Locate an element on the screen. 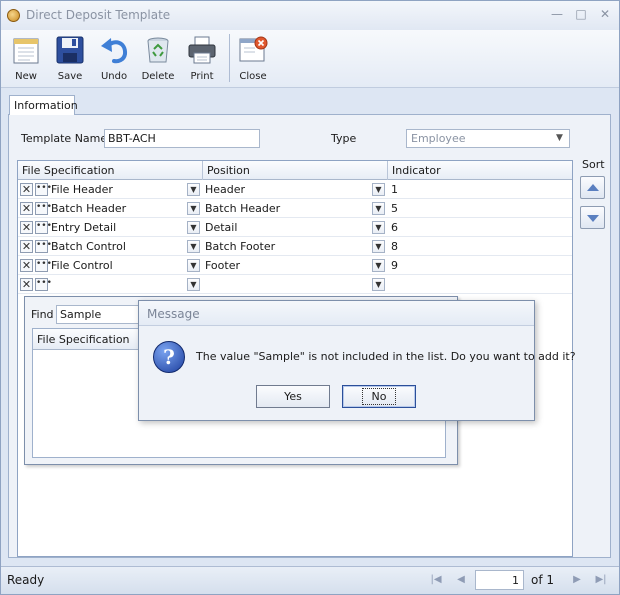  page-count: of 1 is located at coordinates (543, 580).